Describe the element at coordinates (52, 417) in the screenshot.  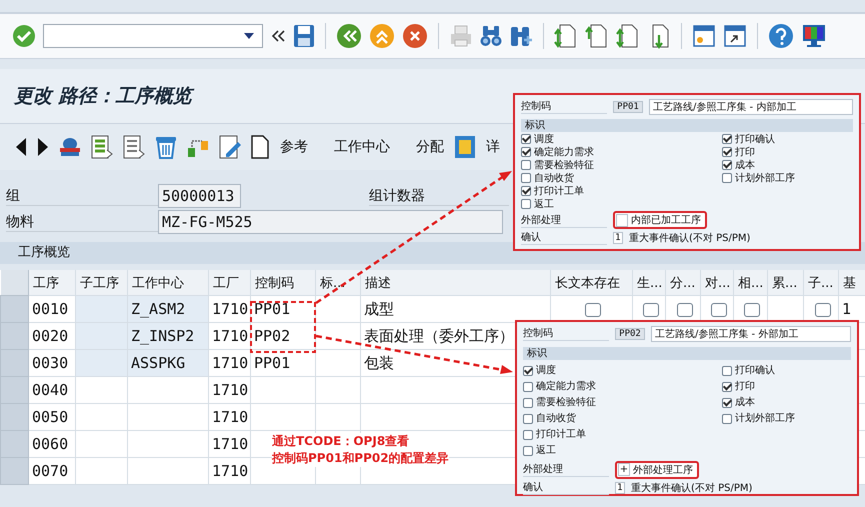
I see `table-cell: 0050` at that location.